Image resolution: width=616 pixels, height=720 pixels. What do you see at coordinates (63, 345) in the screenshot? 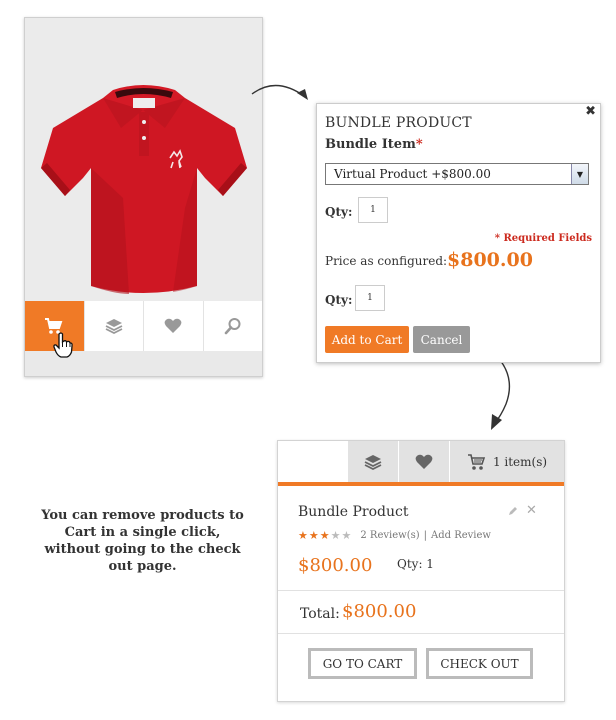
I see `hand-cursor-icon` at bounding box center [63, 345].